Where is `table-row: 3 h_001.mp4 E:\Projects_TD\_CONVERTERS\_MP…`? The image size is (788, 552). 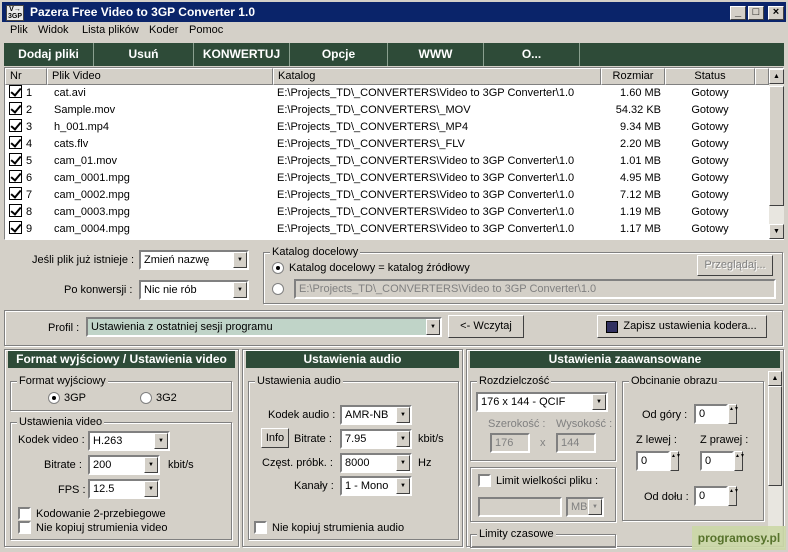
table-row: 3 h_001.mp4 E:\Projects_TD\_CONVERTERS\_MP… is located at coordinates (385, 127).